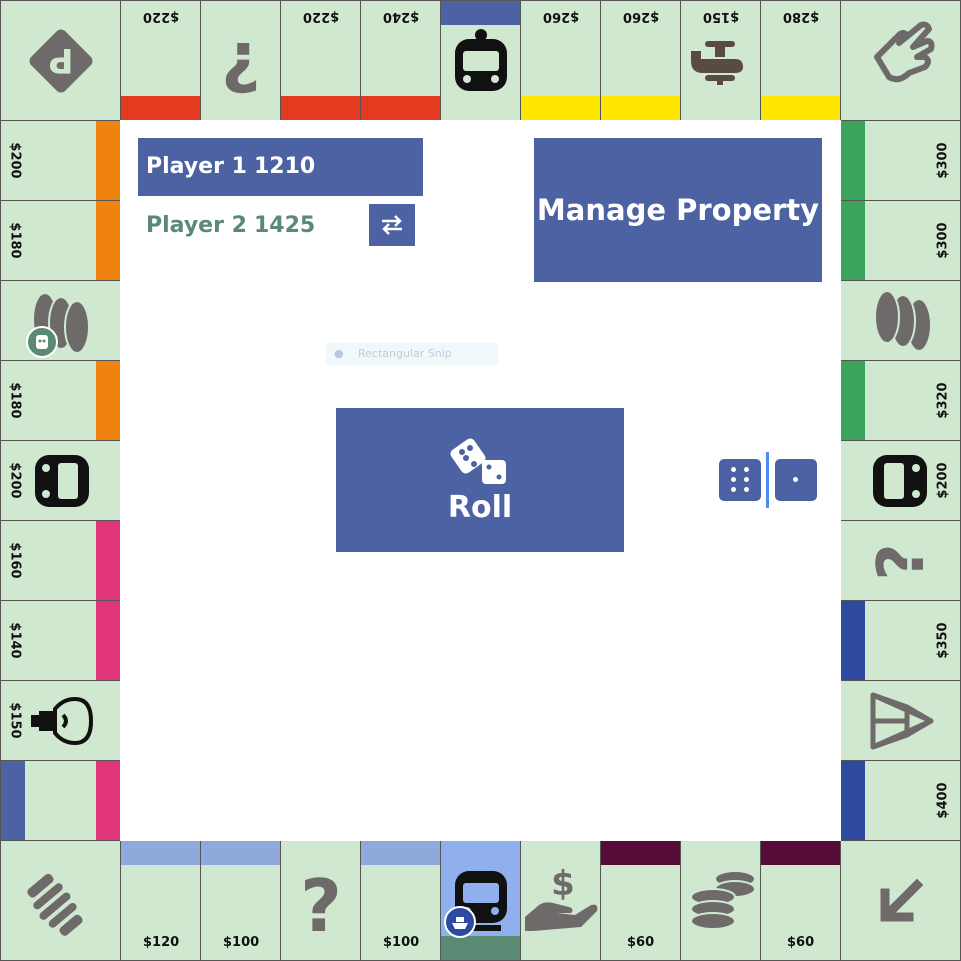 This screenshot has width=961, height=961. I want to click on tile-left-community-chest, so click(60, 320).